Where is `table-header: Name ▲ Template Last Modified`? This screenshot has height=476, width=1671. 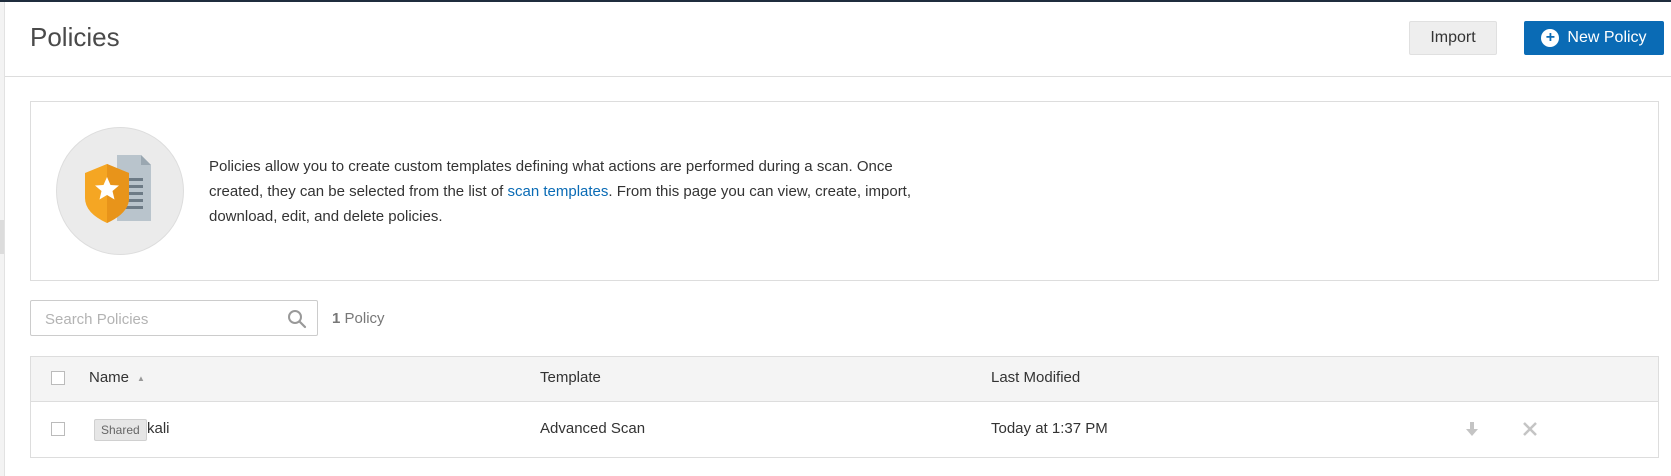 table-header: Name ▲ Template Last Modified is located at coordinates (844, 379).